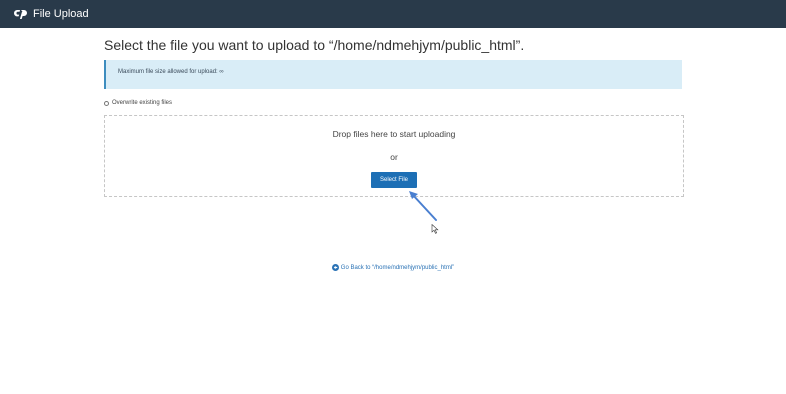  Describe the element at coordinates (171, 72) in the screenshot. I see `max-size-info-text: Maximum file size allowed for upload: ∞` at that location.